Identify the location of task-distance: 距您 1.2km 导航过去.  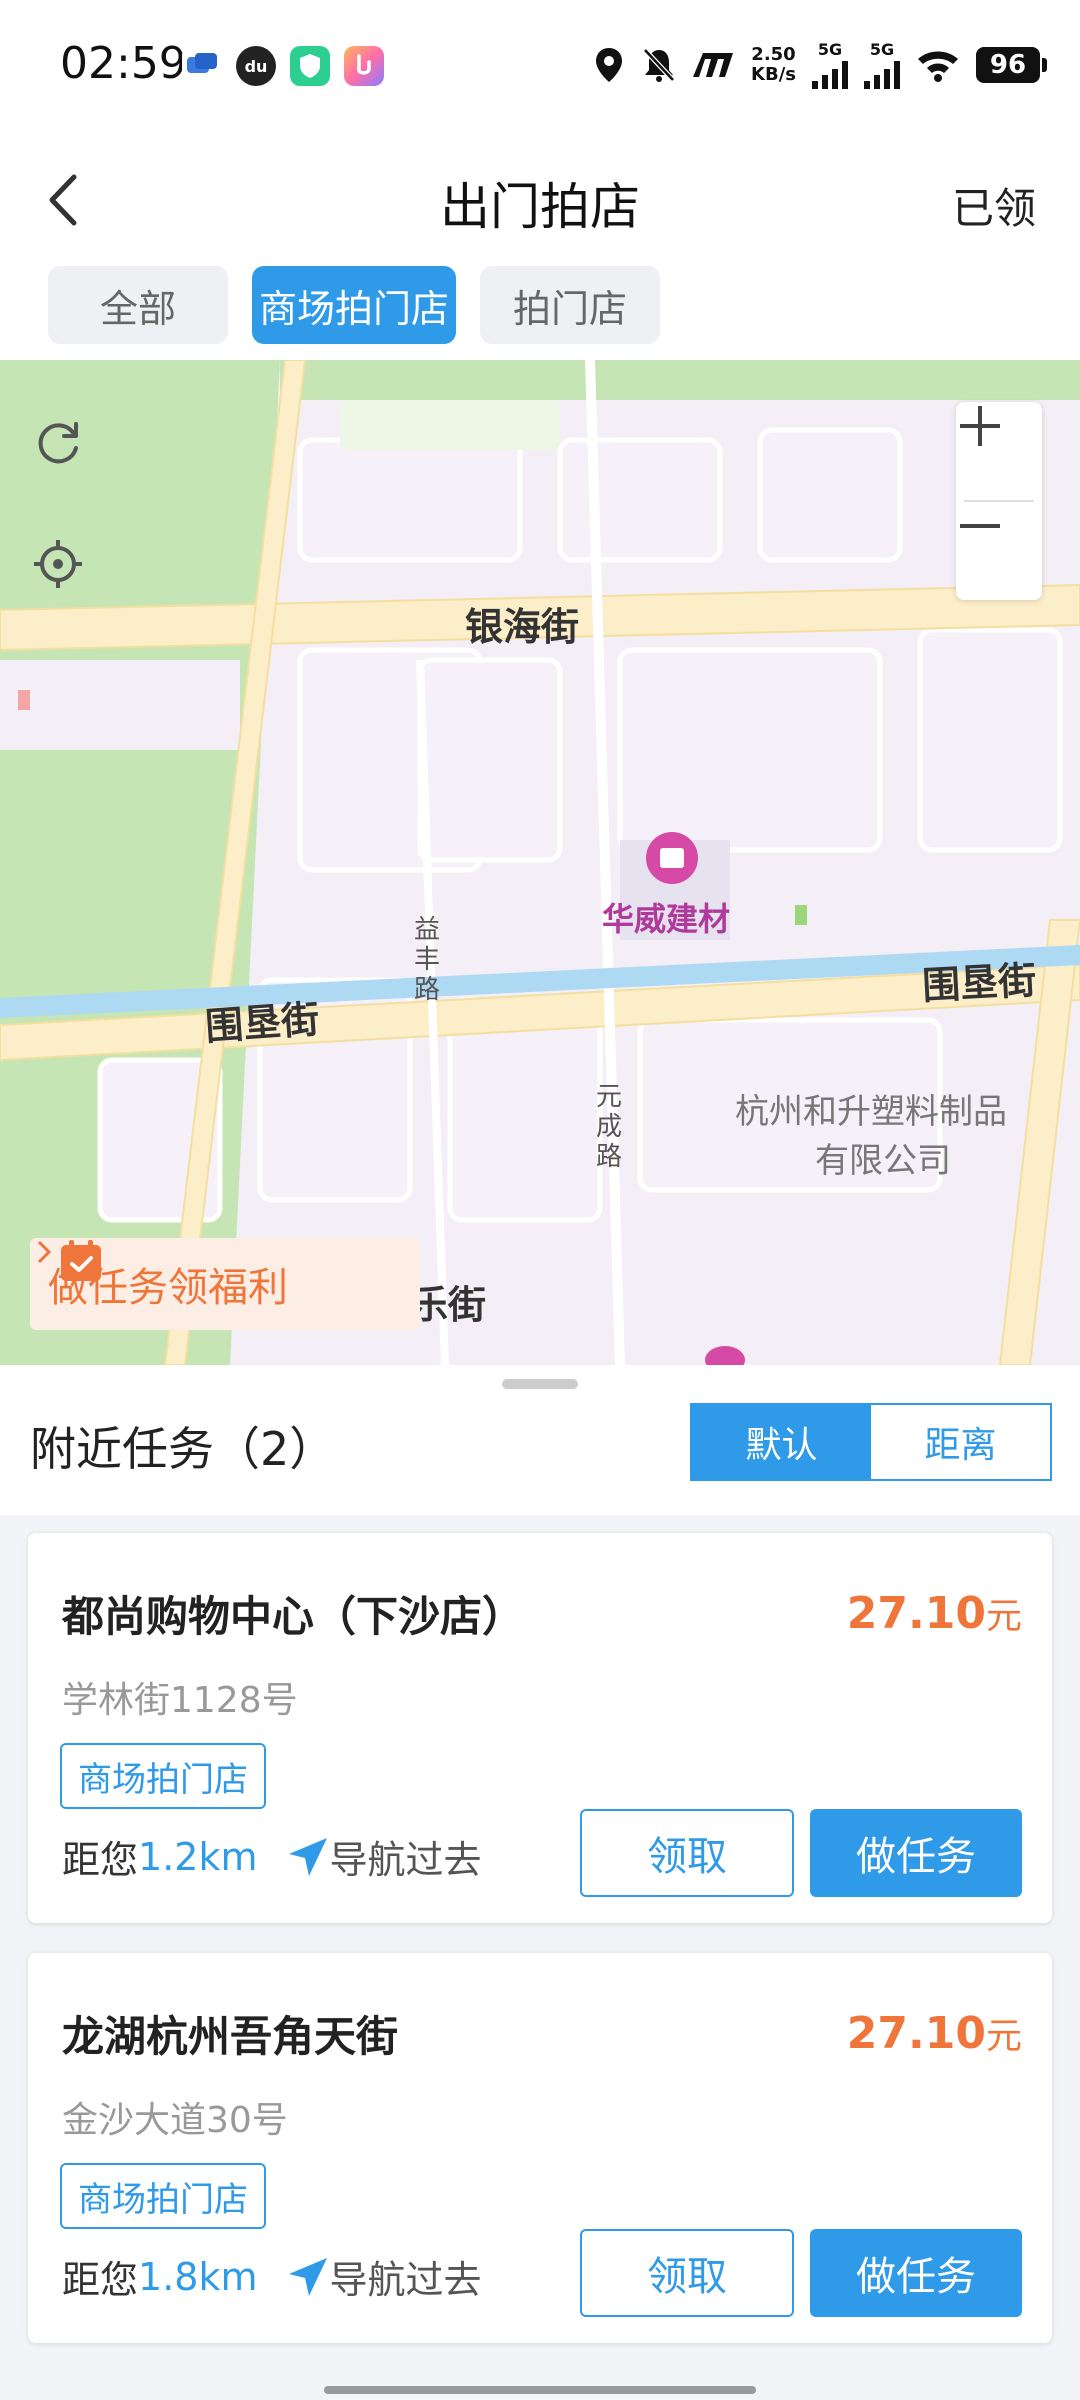
(272, 1856).